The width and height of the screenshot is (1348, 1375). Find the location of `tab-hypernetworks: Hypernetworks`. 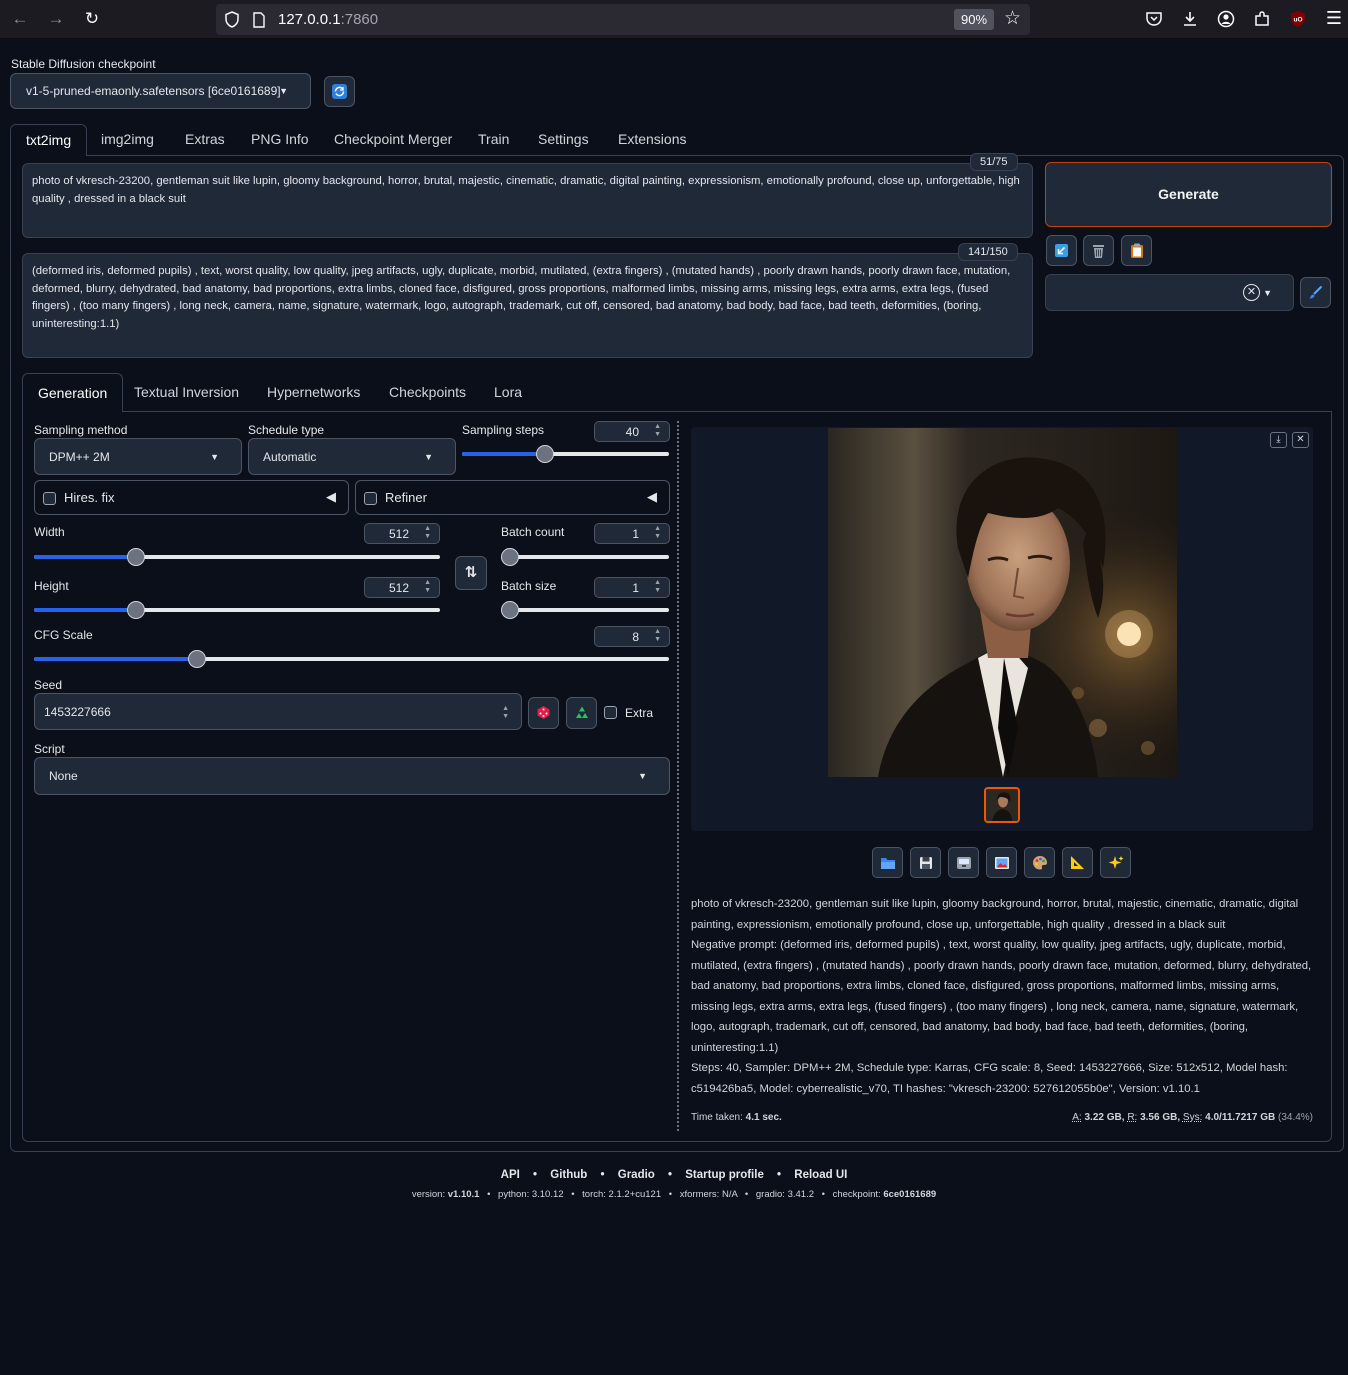

tab-hypernetworks: Hypernetworks is located at coordinates (313, 392).